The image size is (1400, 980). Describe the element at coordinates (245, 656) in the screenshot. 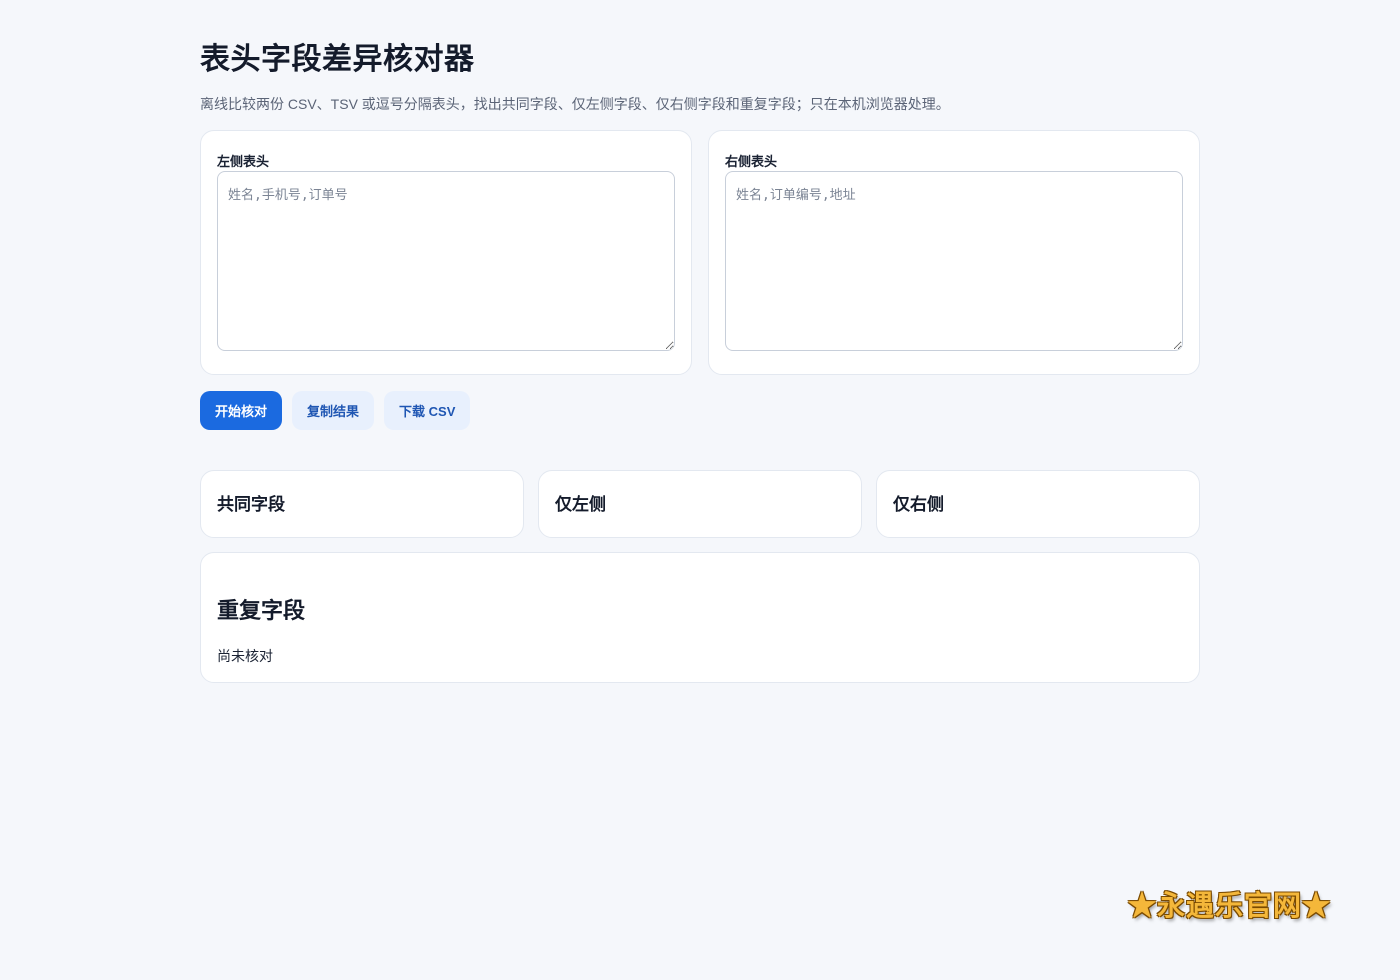

I see `duplicate-status-text: 尚未核对` at that location.